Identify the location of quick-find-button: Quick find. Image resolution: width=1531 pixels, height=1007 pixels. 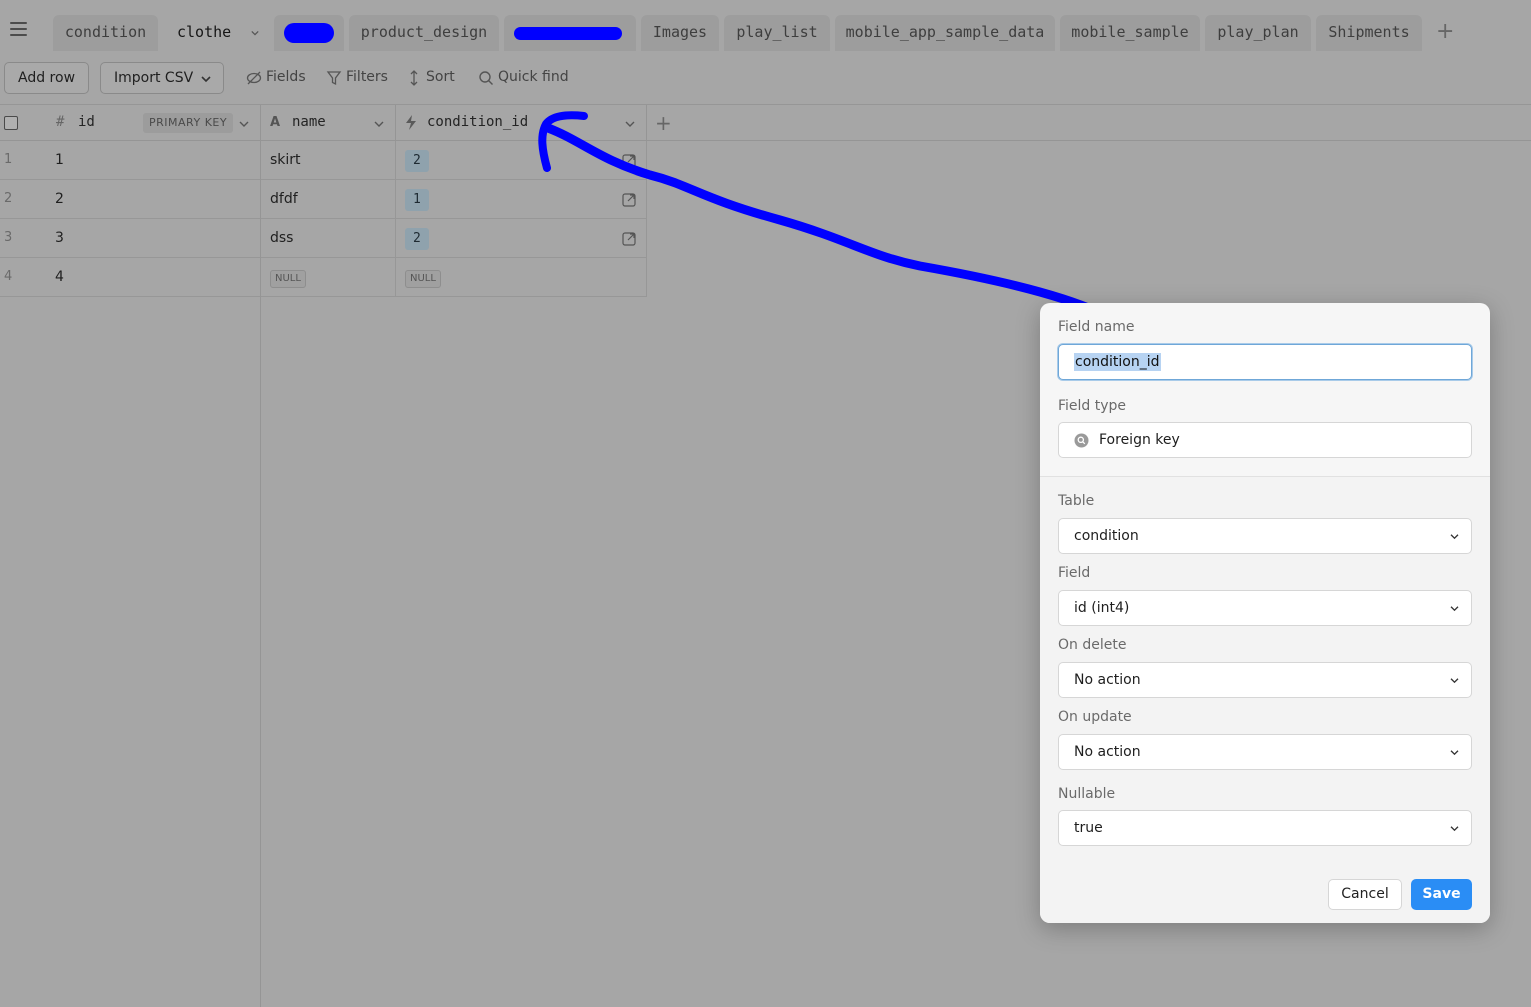
(523, 77).